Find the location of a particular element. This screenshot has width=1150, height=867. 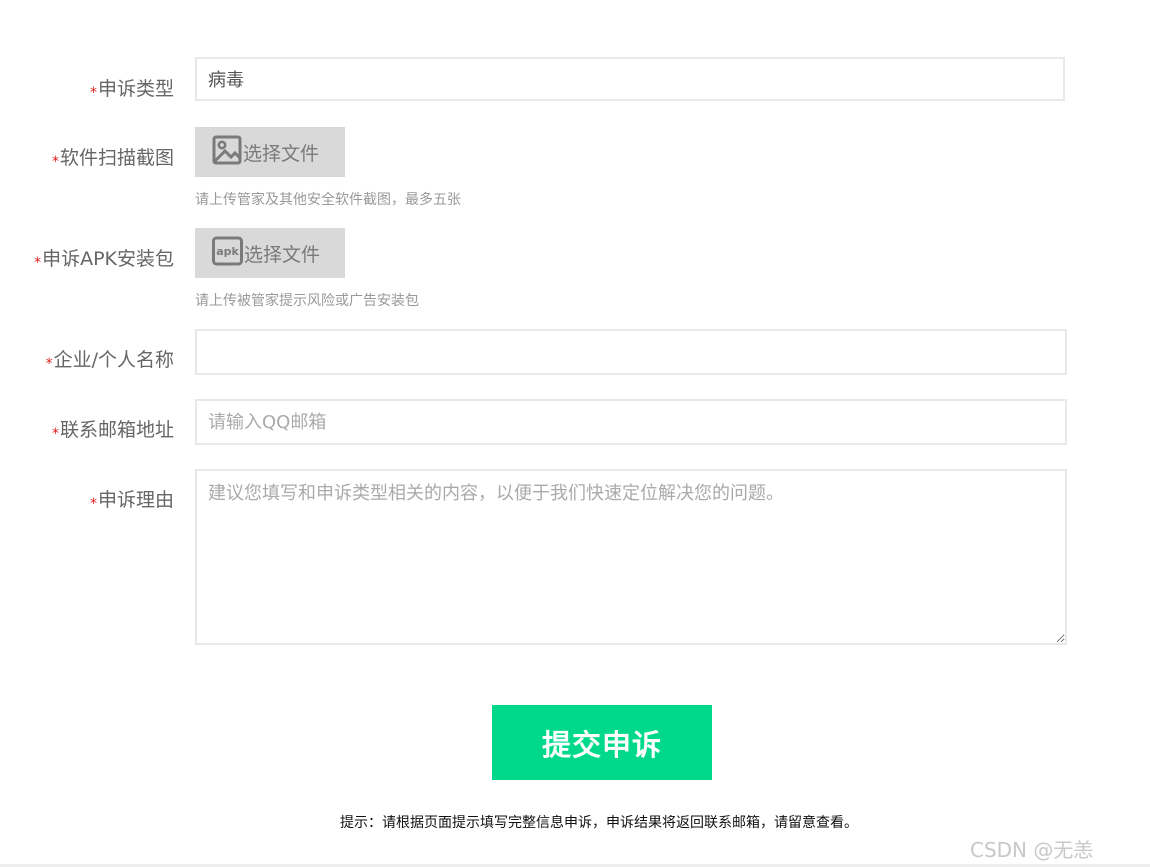

apk-file-button: apk 选择文件 is located at coordinates (270, 253).